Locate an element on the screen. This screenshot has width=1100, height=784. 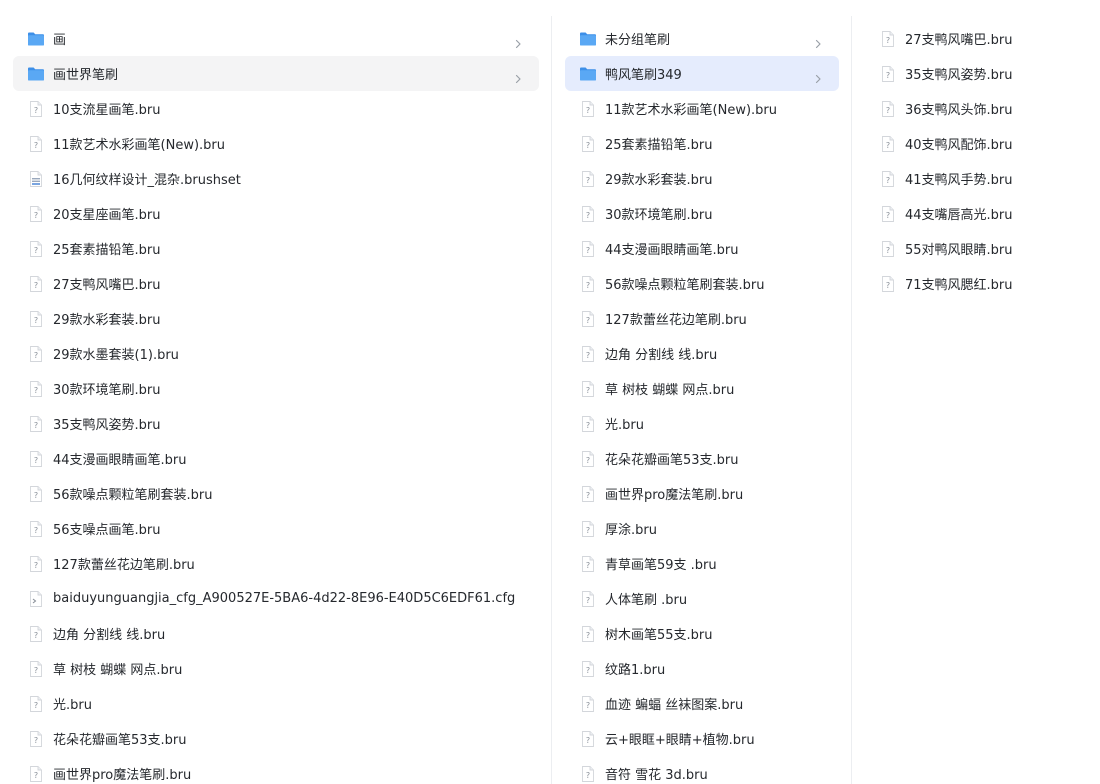
file-item: ? 40支鸭风配饰.bru is located at coordinates (978, 143).